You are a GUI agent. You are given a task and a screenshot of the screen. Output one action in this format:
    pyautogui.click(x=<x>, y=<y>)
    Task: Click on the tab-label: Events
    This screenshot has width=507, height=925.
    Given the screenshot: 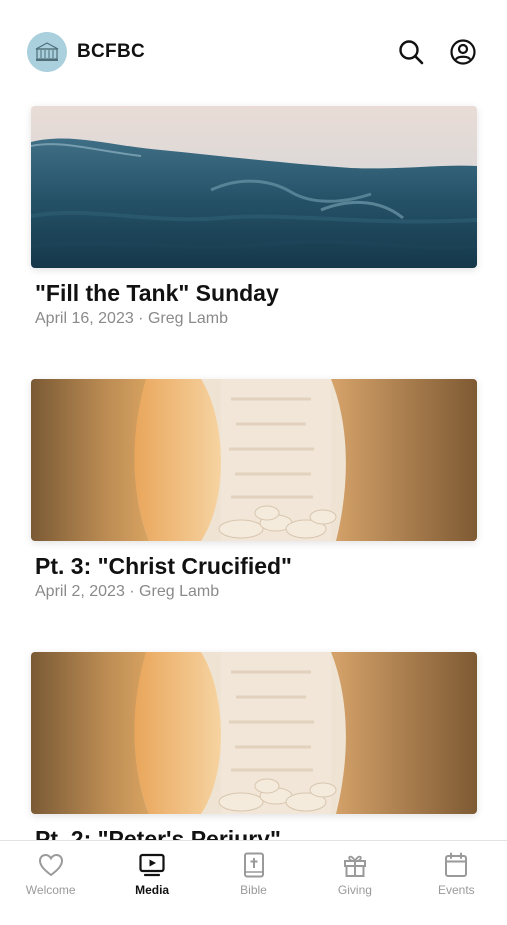 What is the action you would take?
    pyautogui.click(x=456, y=890)
    